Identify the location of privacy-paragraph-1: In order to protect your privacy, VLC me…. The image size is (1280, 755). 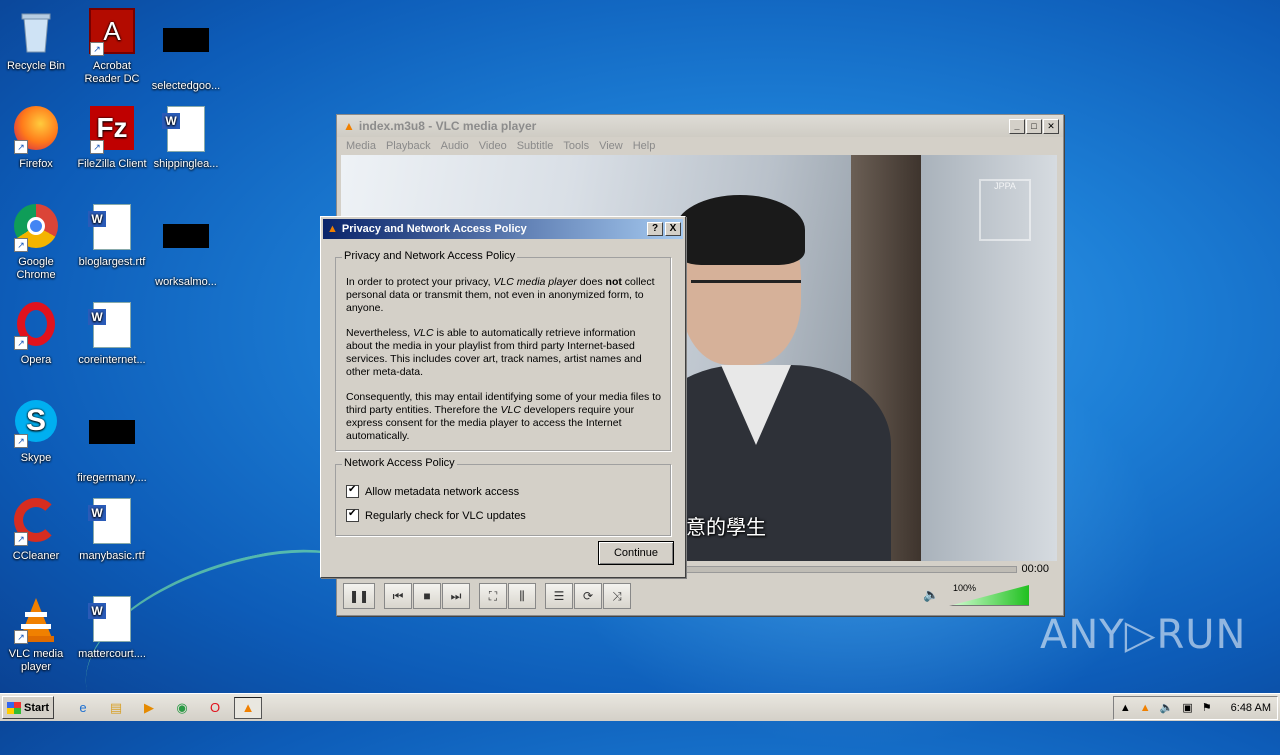
(500, 295).